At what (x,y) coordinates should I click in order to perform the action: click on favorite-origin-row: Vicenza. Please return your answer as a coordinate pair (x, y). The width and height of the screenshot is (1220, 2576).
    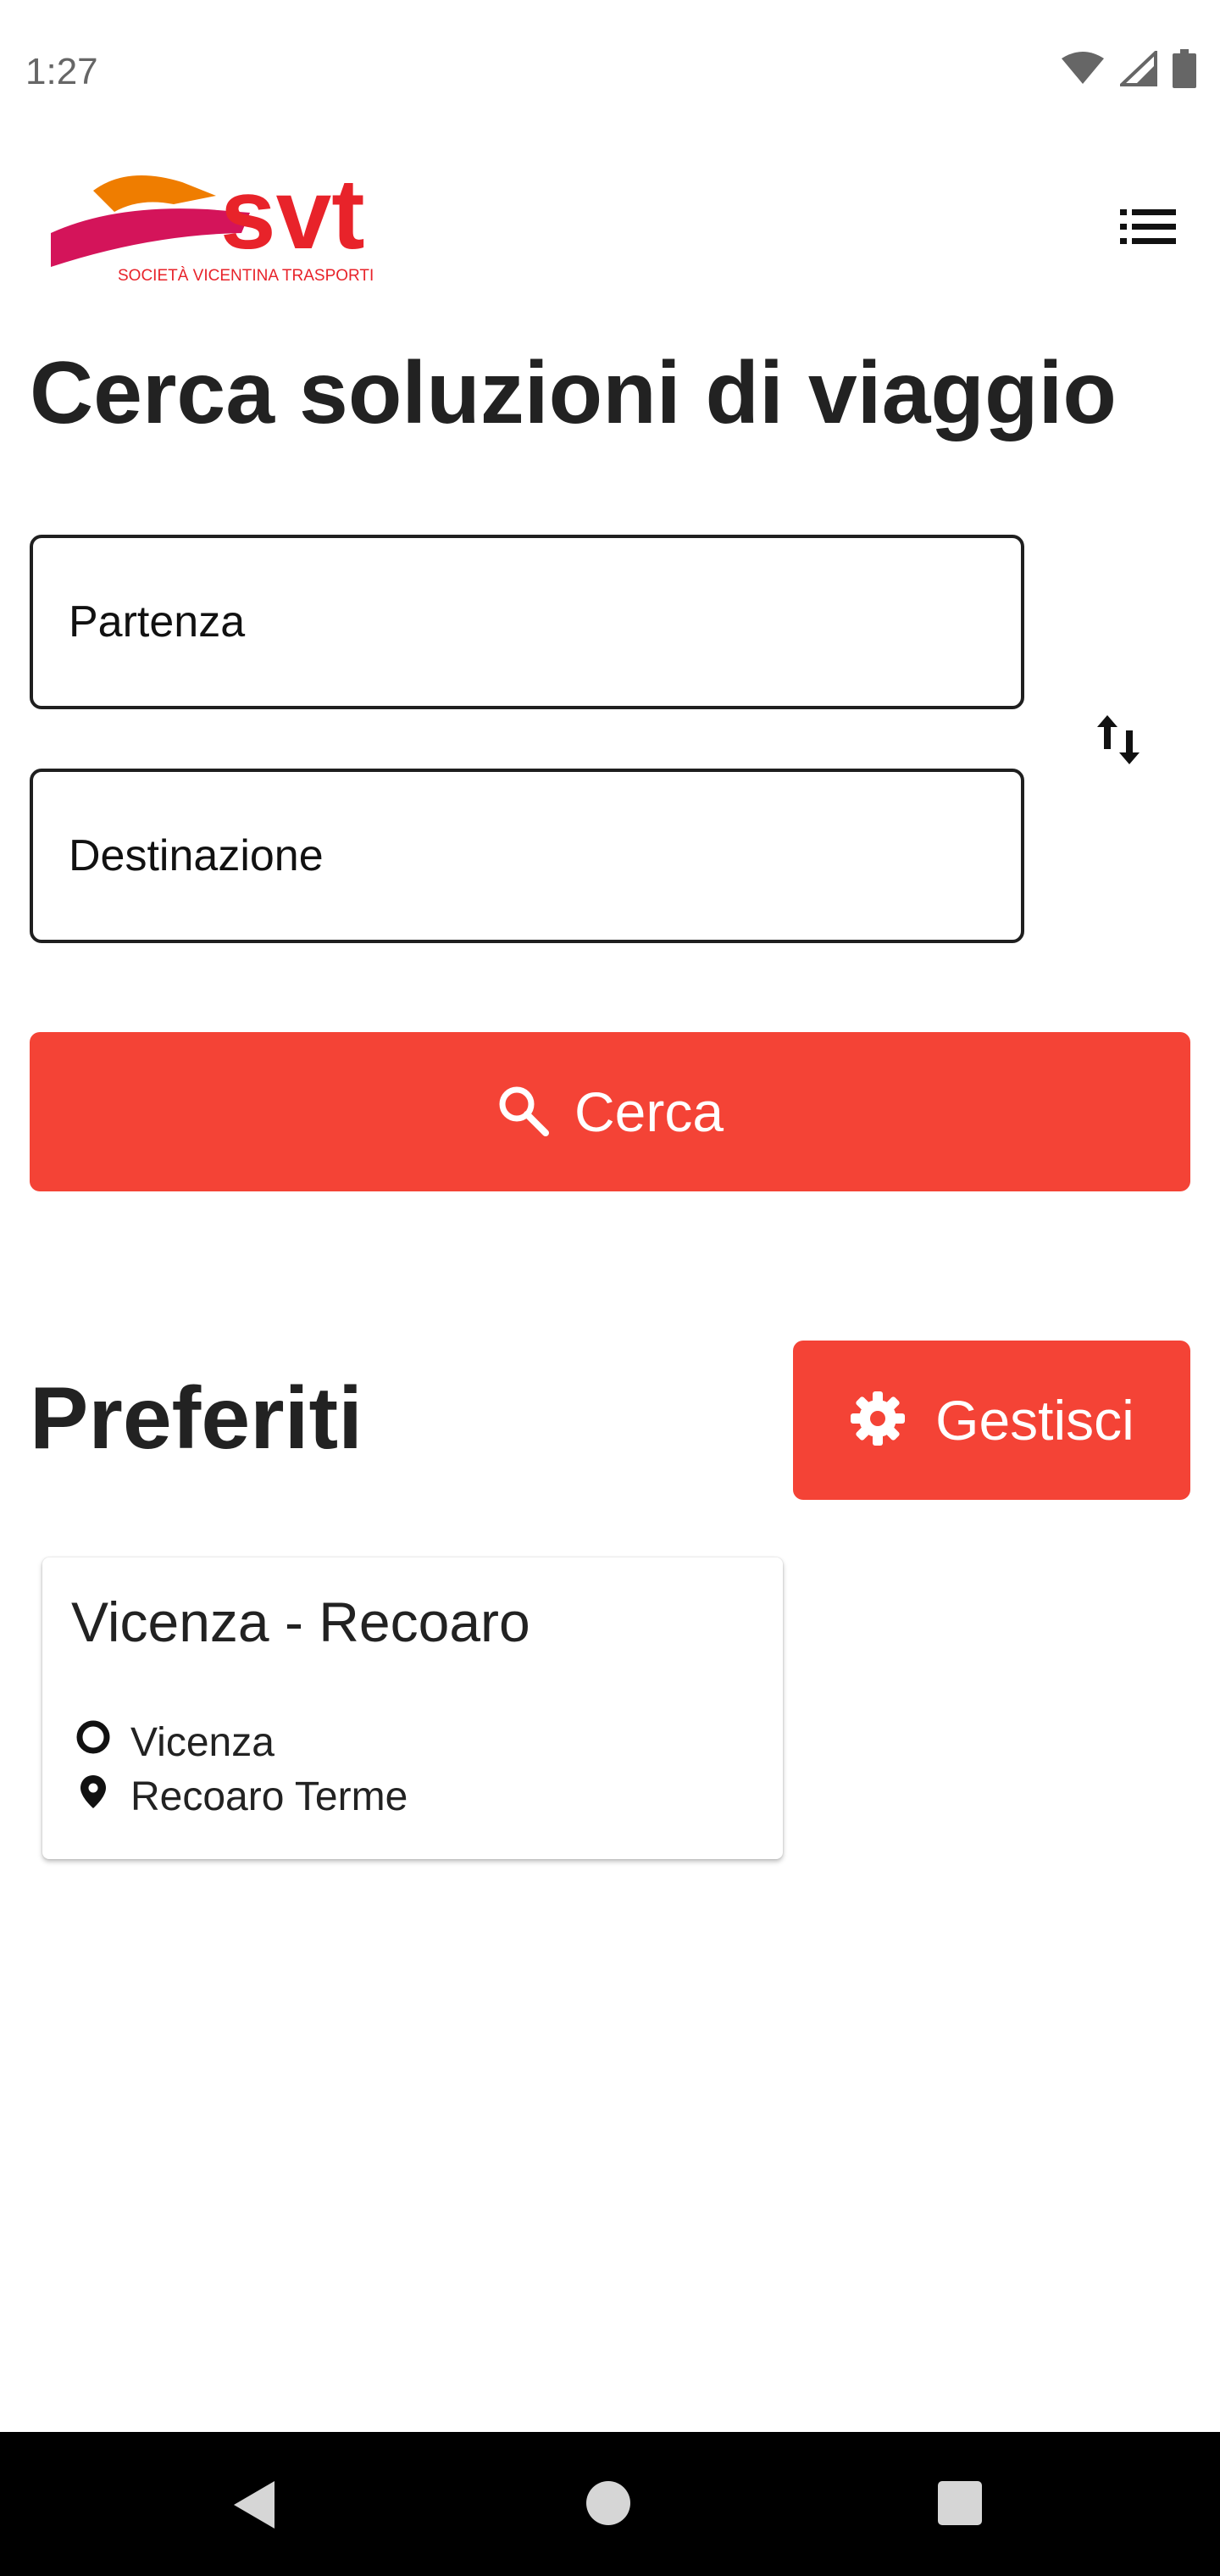
    Looking at the image, I should click on (174, 1742).